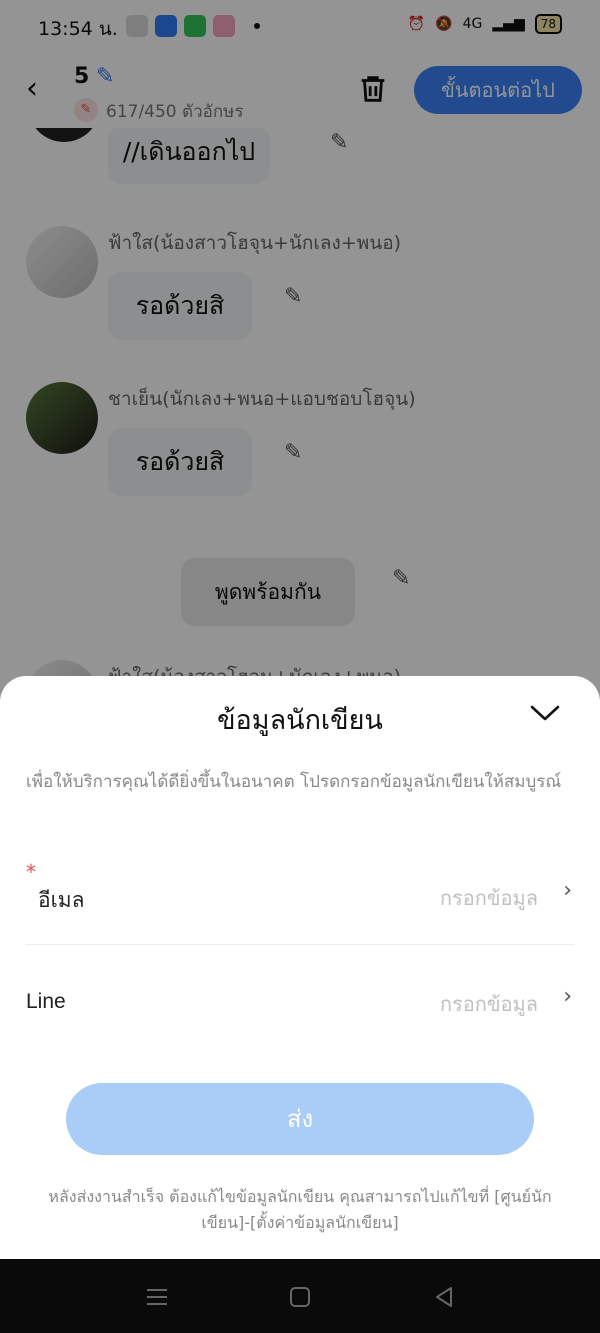 The width and height of the screenshot is (600, 1333). What do you see at coordinates (545, 713) in the screenshot?
I see `chevron-down-icon` at bounding box center [545, 713].